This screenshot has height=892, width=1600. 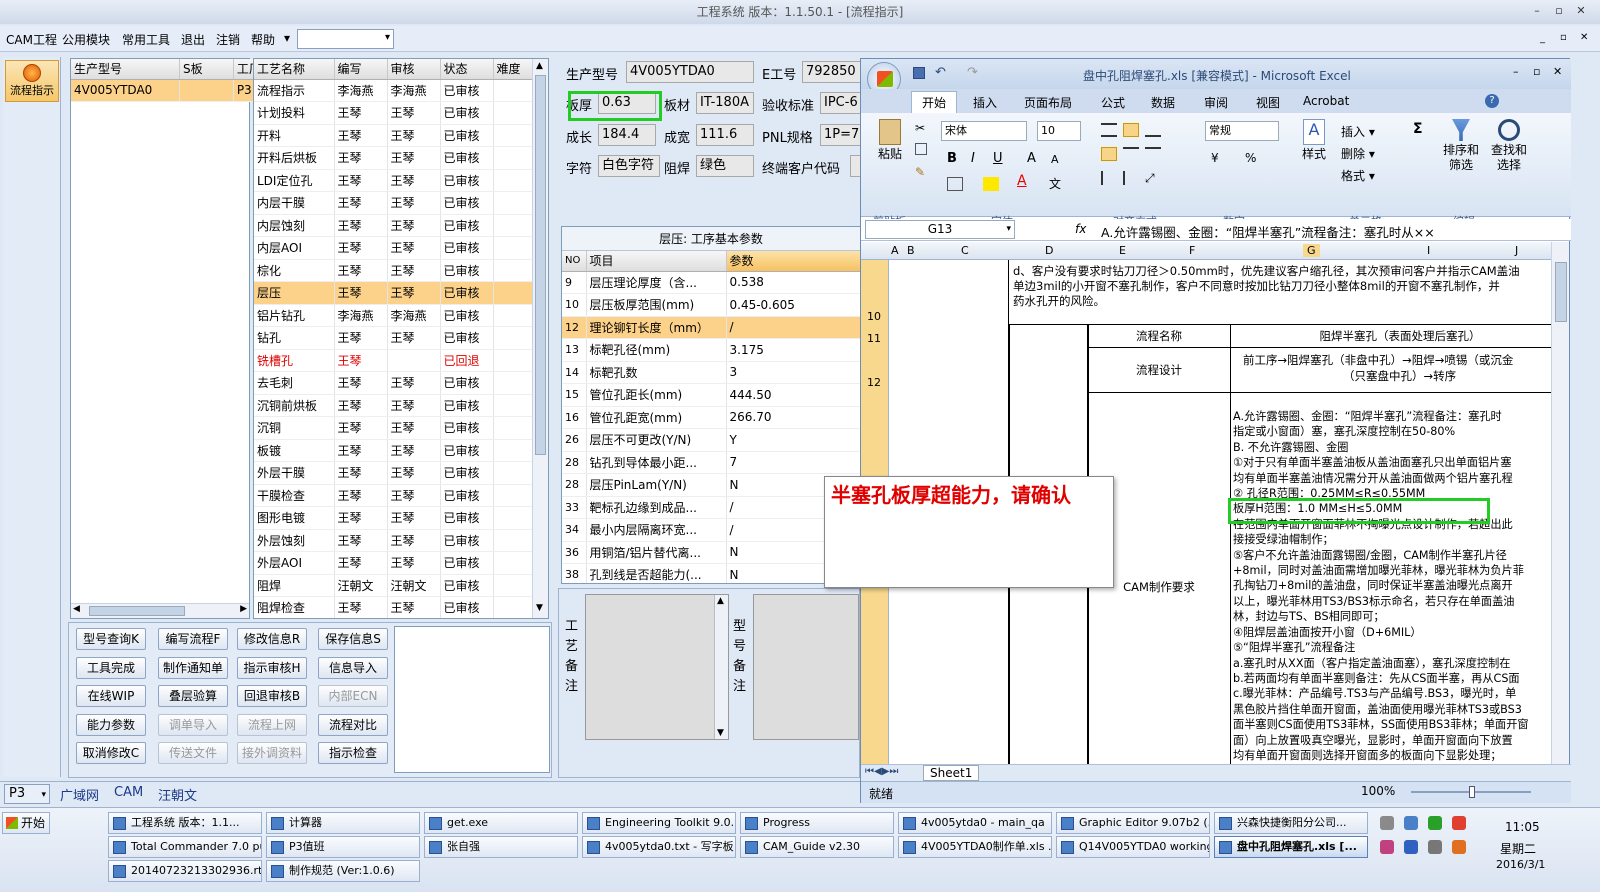 I want to click on table-row: 外层AOI 王琴 王琴 已审核, so click(x=393, y=563).